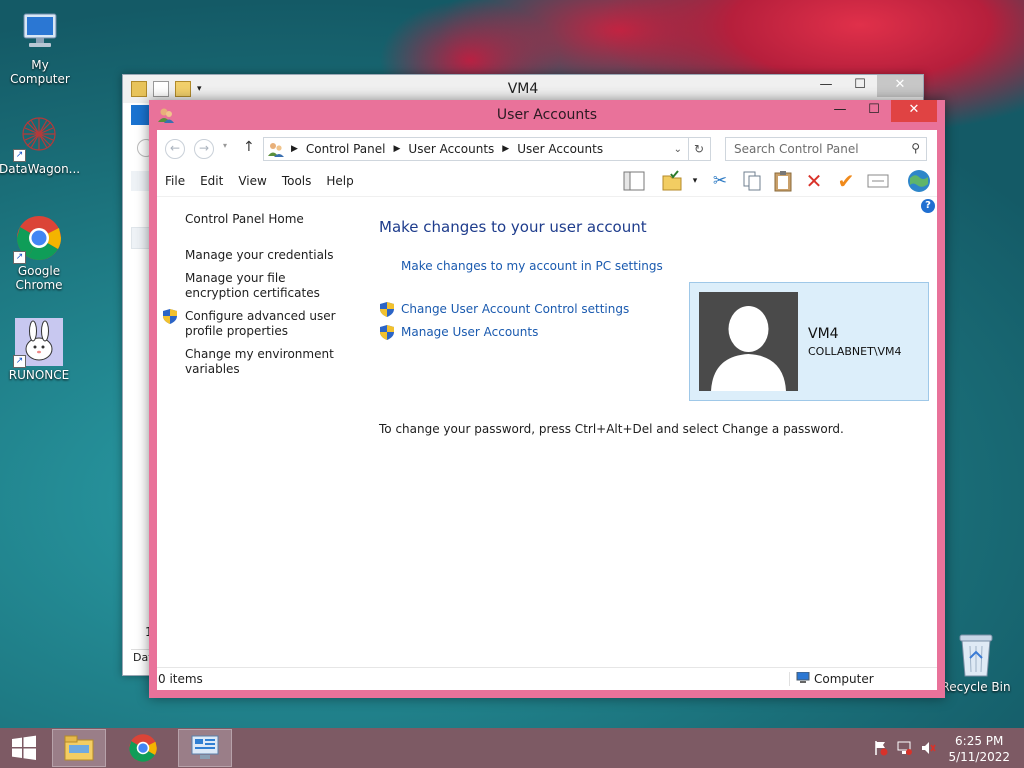 The width and height of the screenshot is (1024, 768). Describe the element at coordinates (38, 239) in the screenshot. I see `chrome-icon: ↗` at that location.